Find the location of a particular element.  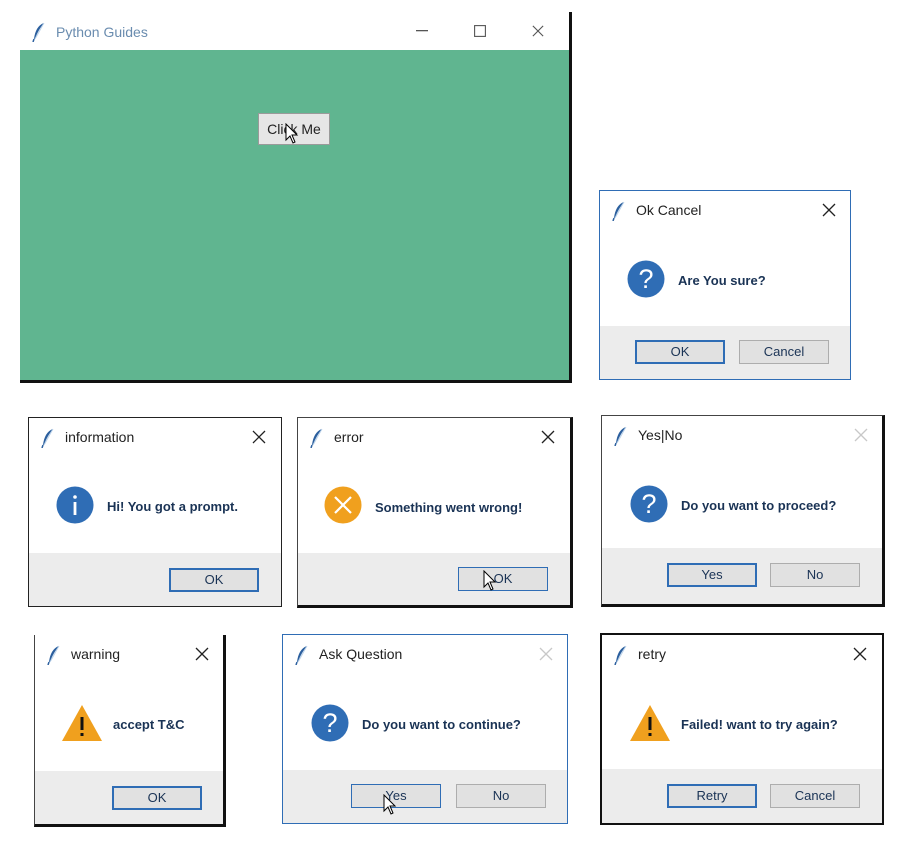

title-bar: information is located at coordinates (155, 437).